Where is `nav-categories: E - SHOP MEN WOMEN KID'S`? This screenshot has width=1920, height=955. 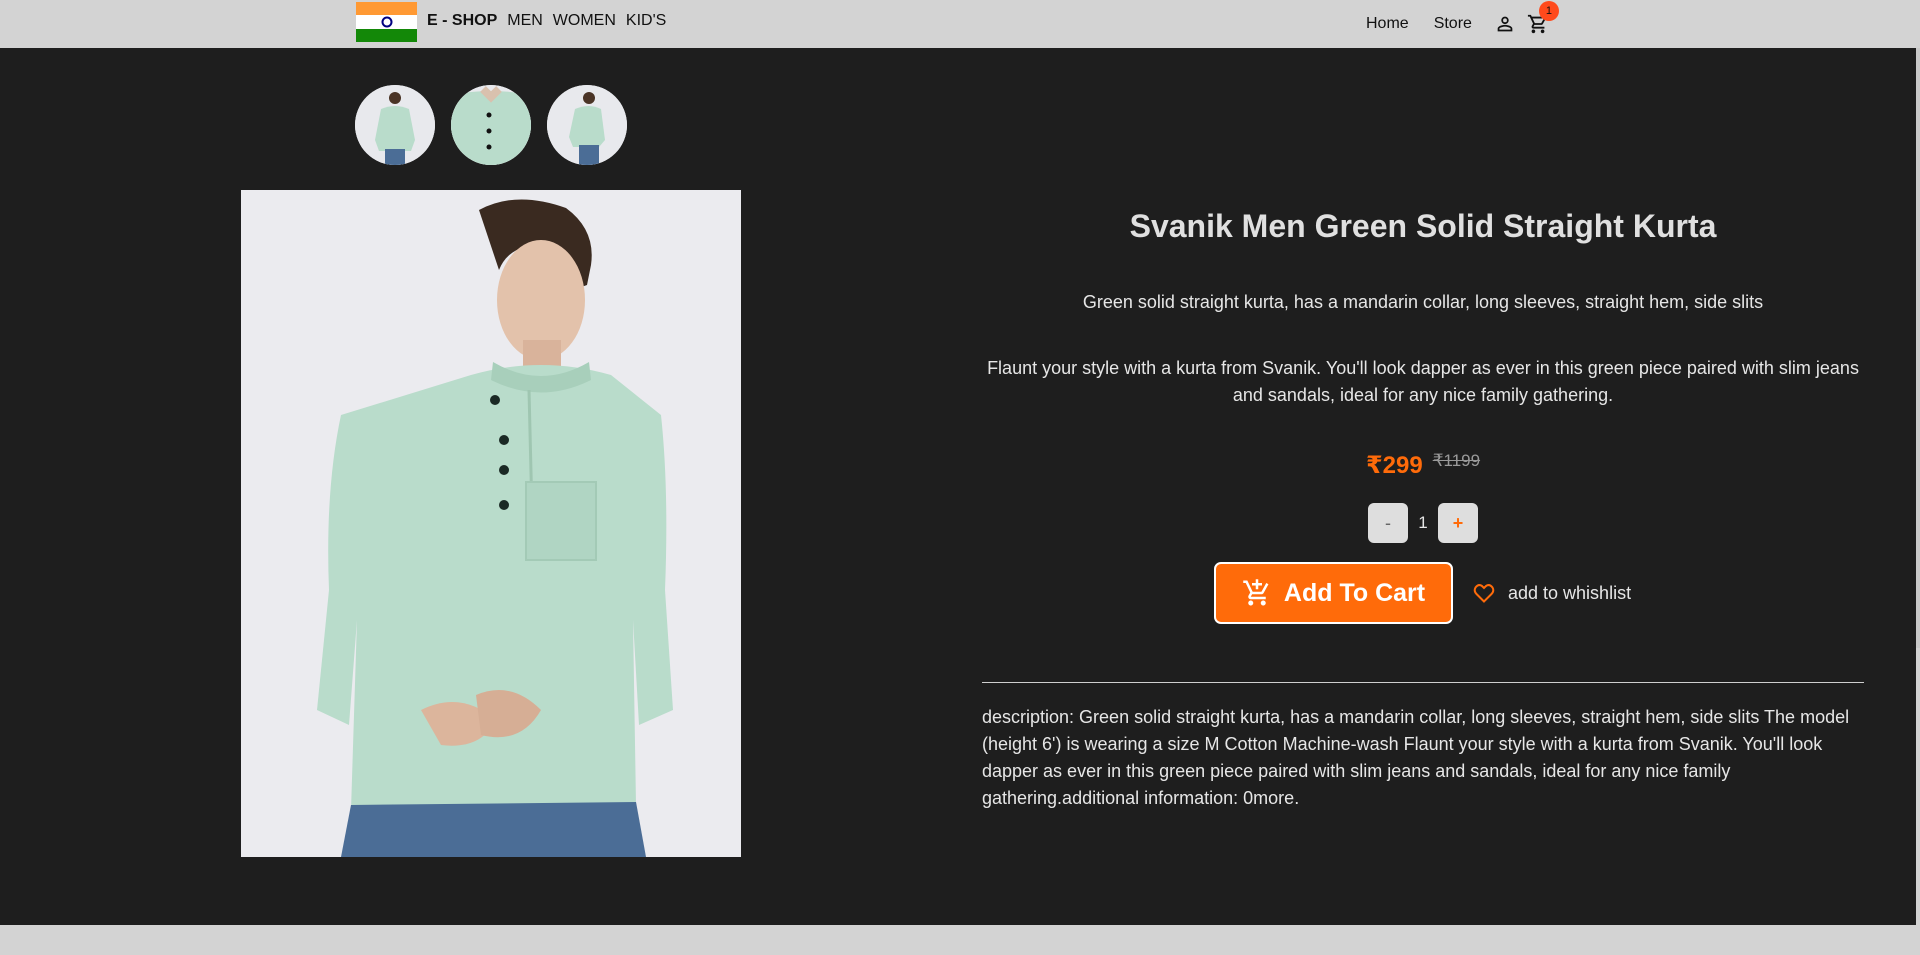 nav-categories: E - SHOP MEN WOMEN KID'S is located at coordinates (546, 21).